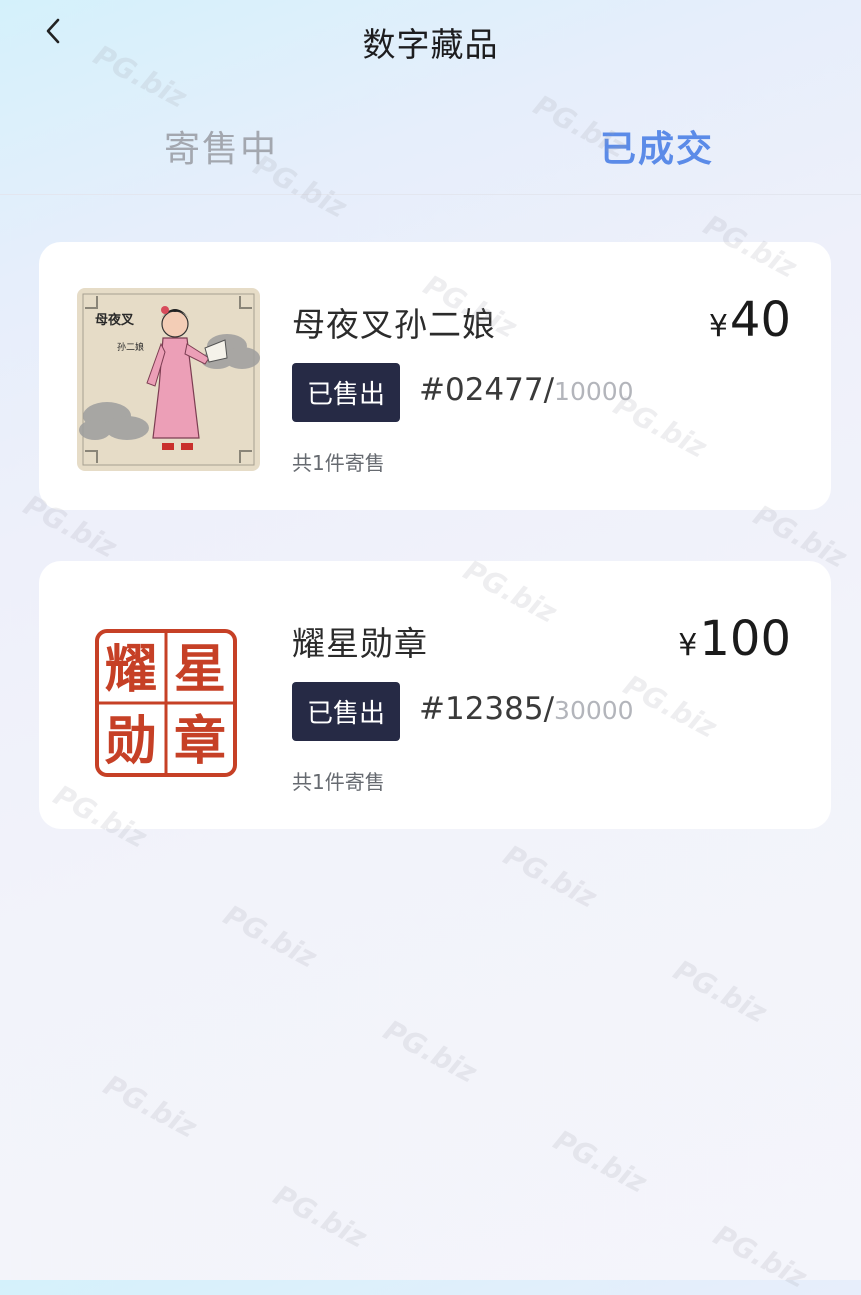 The image size is (861, 1295). Describe the element at coordinates (200, 741) in the screenshot. I see `seal-char-4: 章` at that location.